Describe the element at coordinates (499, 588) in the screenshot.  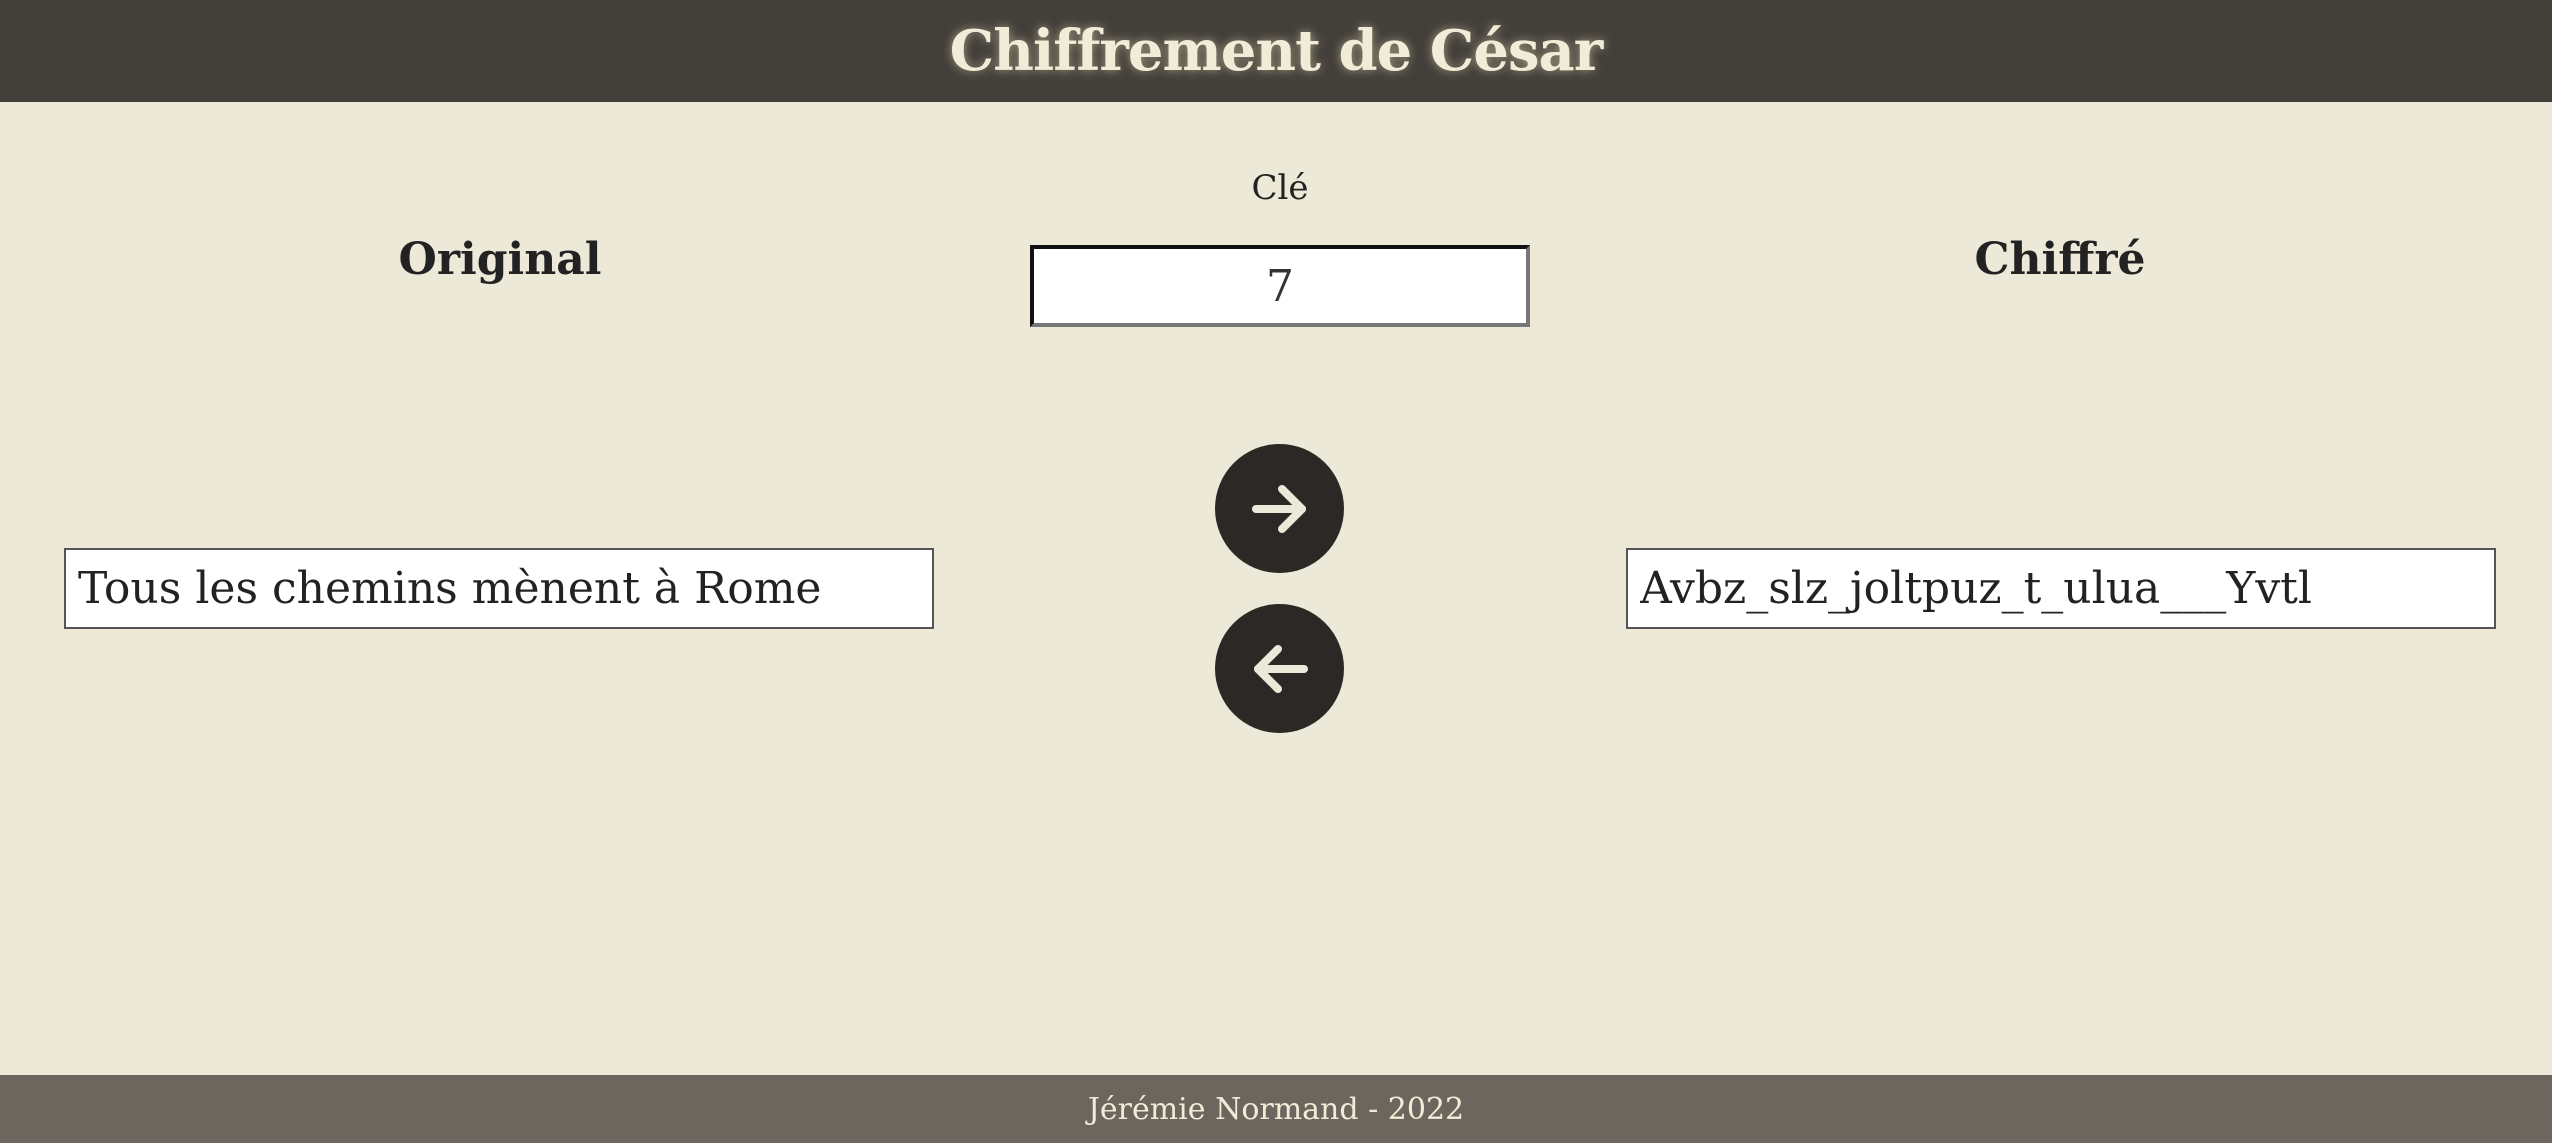
I see `original-text-field` at that location.